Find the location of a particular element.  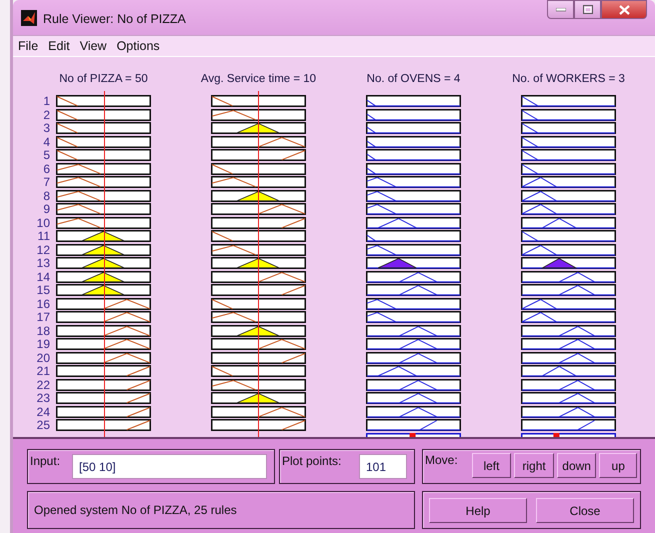

rule-number: 1 is located at coordinates (46, 101).